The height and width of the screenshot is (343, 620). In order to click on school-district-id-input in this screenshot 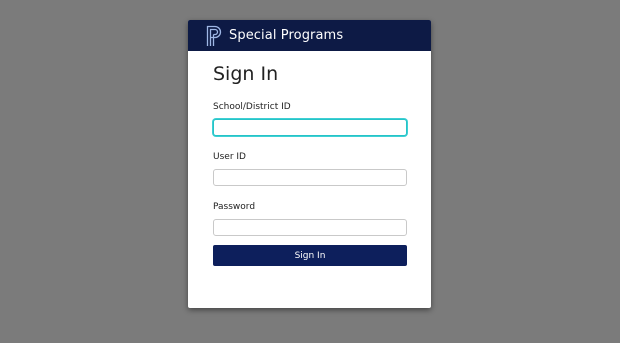, I will do `click(310, 127)`.